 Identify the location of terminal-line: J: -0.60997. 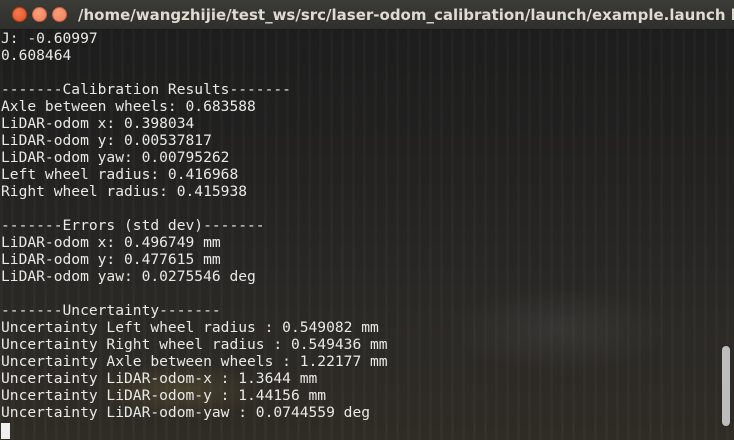
(49, 38).